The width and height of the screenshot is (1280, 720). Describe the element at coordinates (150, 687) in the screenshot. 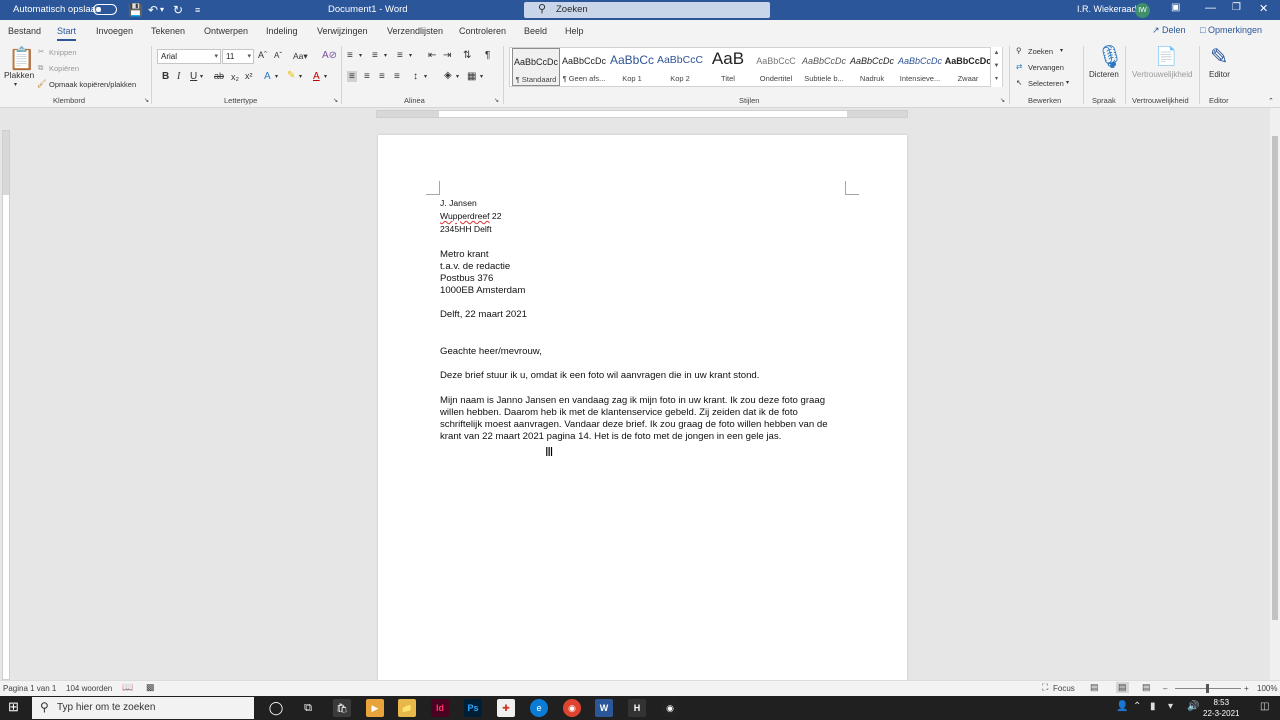

I see `accessibility-icon: ▩` at that location.